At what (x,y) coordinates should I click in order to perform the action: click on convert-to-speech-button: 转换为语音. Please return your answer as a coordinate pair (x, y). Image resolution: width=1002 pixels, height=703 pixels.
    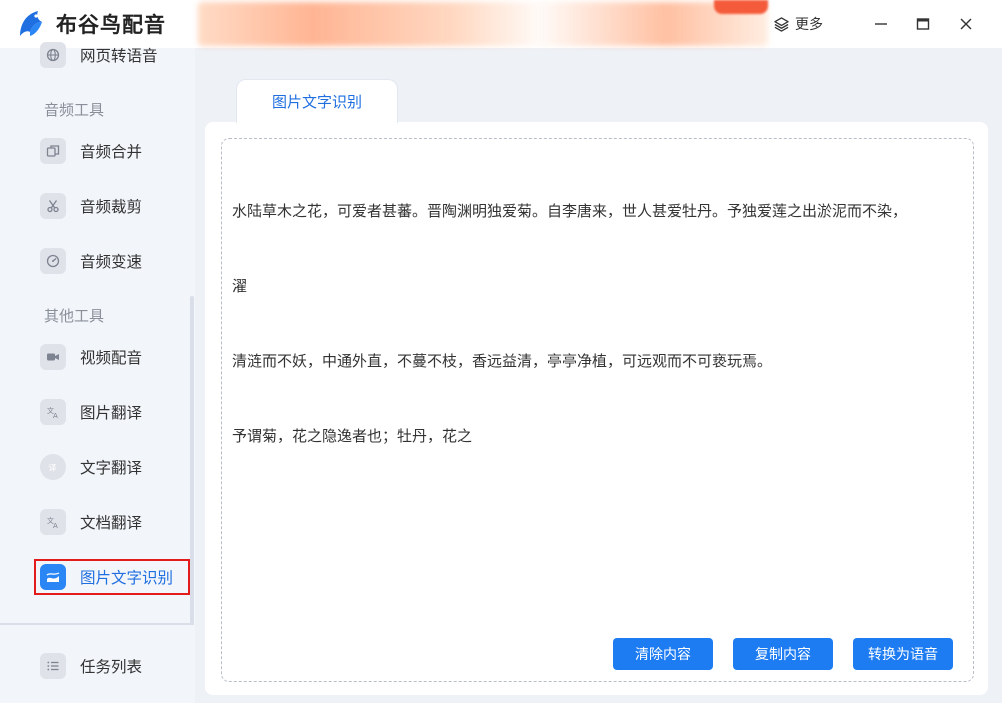
    Looking at the image, I should click on (903, 654).